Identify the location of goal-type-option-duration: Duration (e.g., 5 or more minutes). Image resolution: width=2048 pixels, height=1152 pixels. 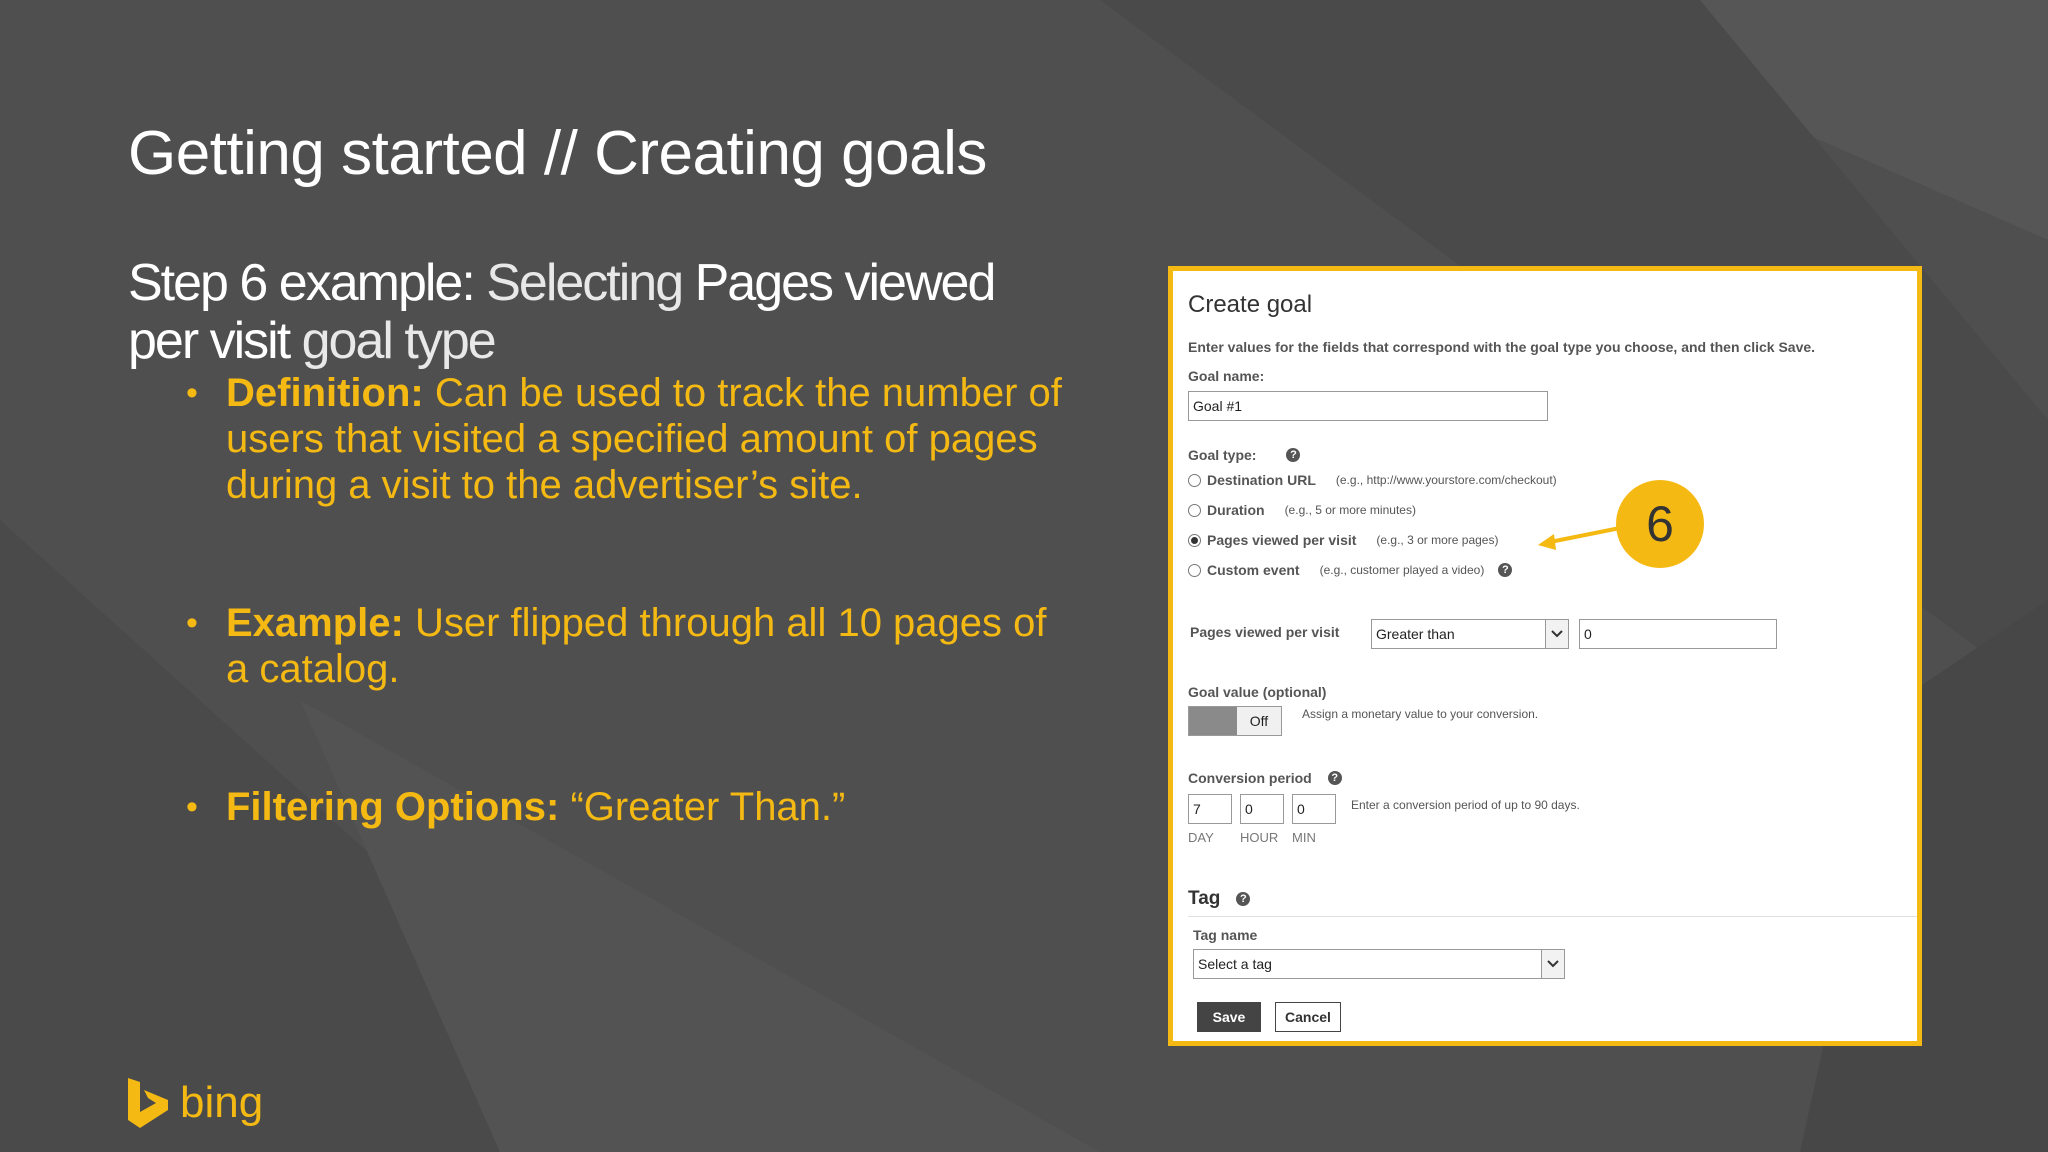
(1302, 510).